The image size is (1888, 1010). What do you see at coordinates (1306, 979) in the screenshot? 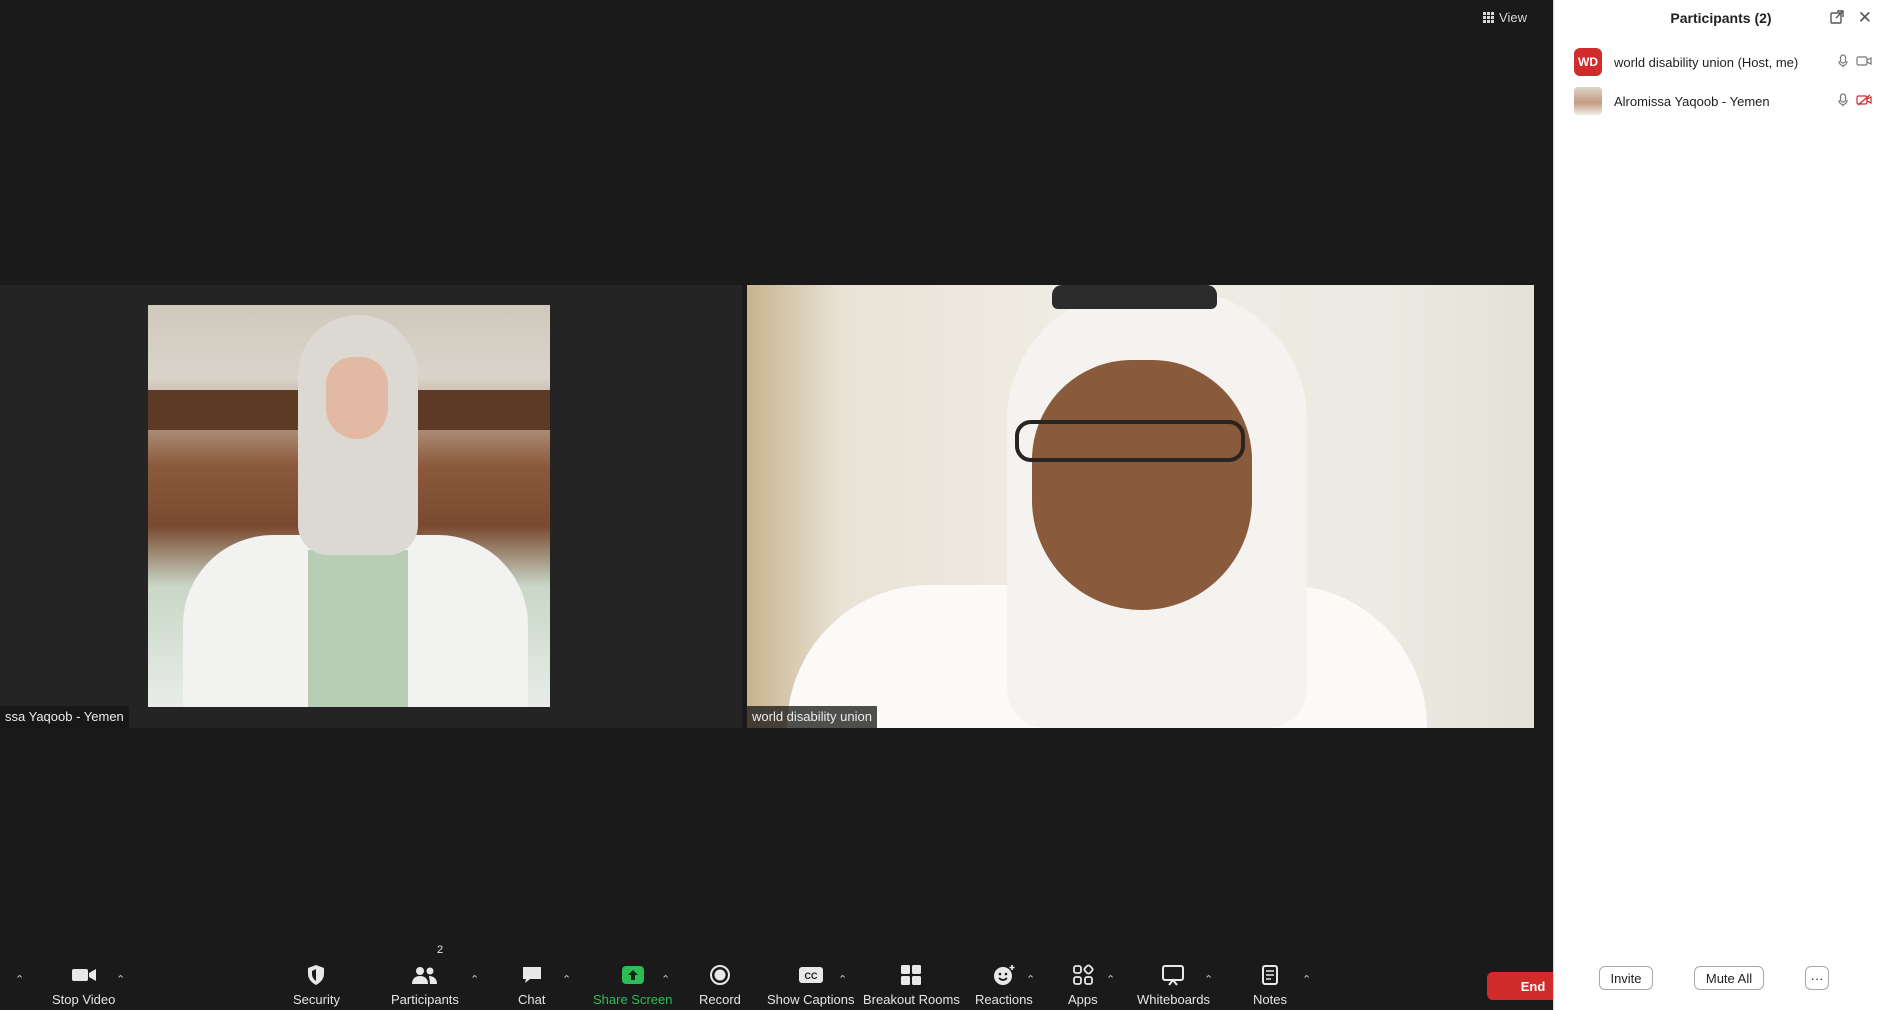
I see `notes-options-caret: ⌃` at bounding box center [1306, 979].